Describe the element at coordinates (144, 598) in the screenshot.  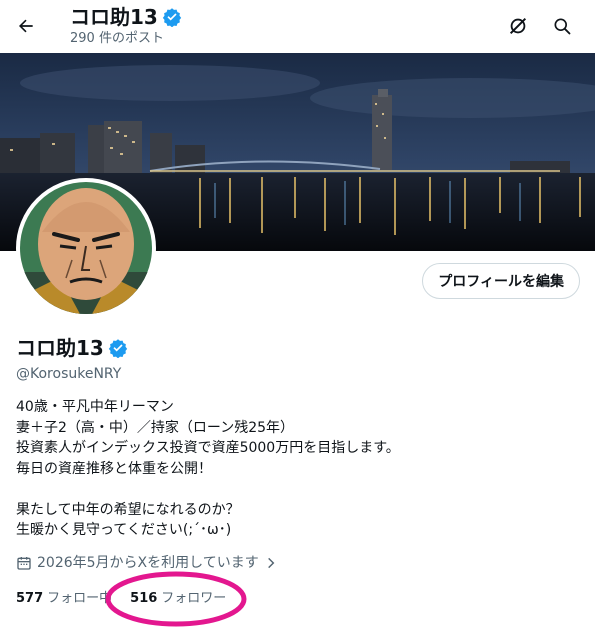
I see `followers-count: 516` at that location.